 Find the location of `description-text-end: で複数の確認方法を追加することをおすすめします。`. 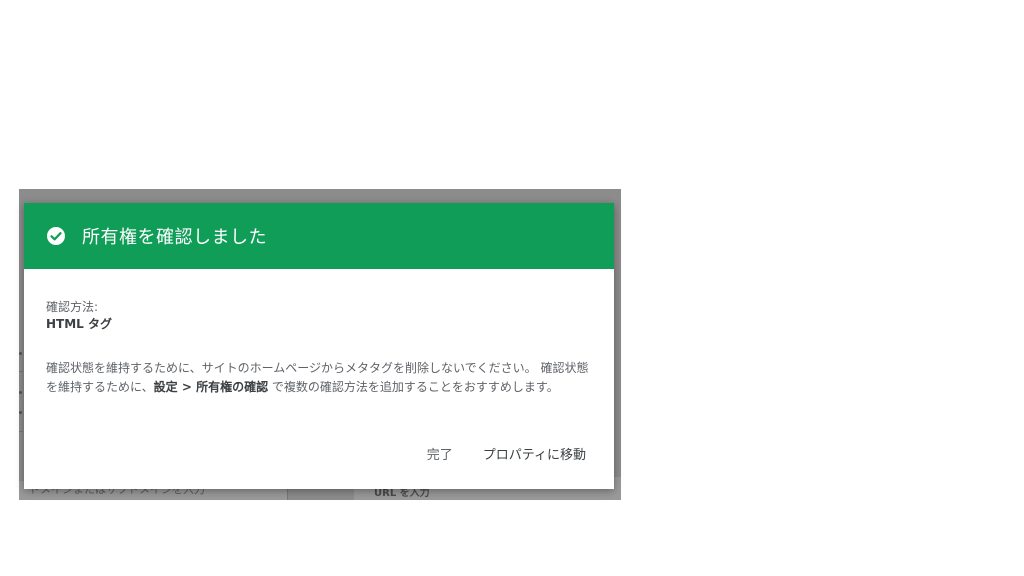

description-text-end: で複数の確認方法を追加することをおすすめします。 is located at coordinates (413, 387).